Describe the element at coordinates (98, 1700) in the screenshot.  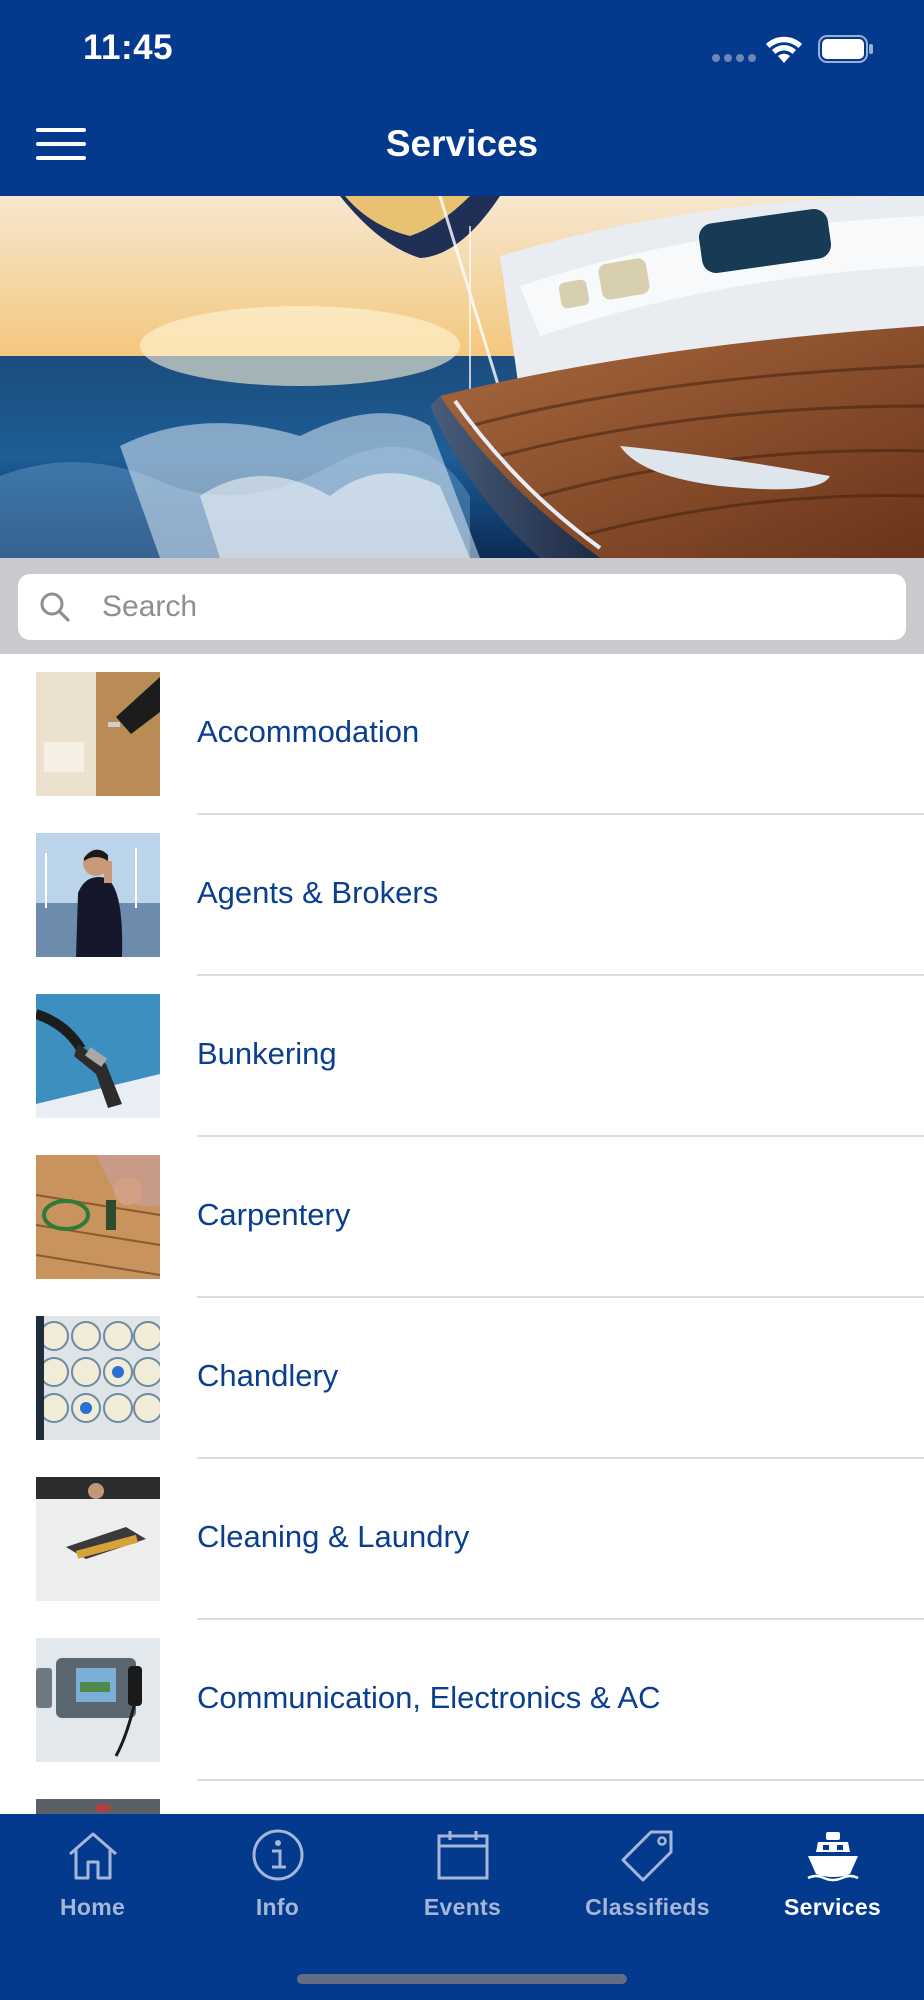
I see `communication-electronics-thumbnail` at that location.